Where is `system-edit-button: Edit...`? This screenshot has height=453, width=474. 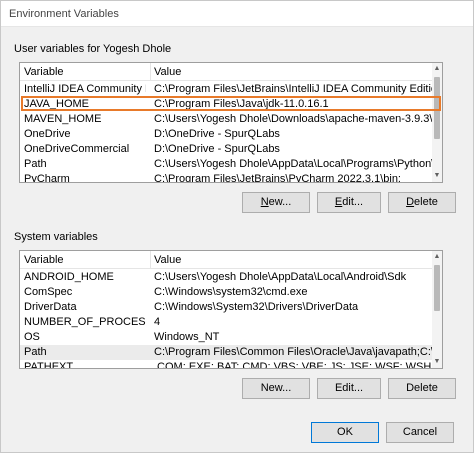
system-edit-button: Edit... is located at coordinates (349, 388).